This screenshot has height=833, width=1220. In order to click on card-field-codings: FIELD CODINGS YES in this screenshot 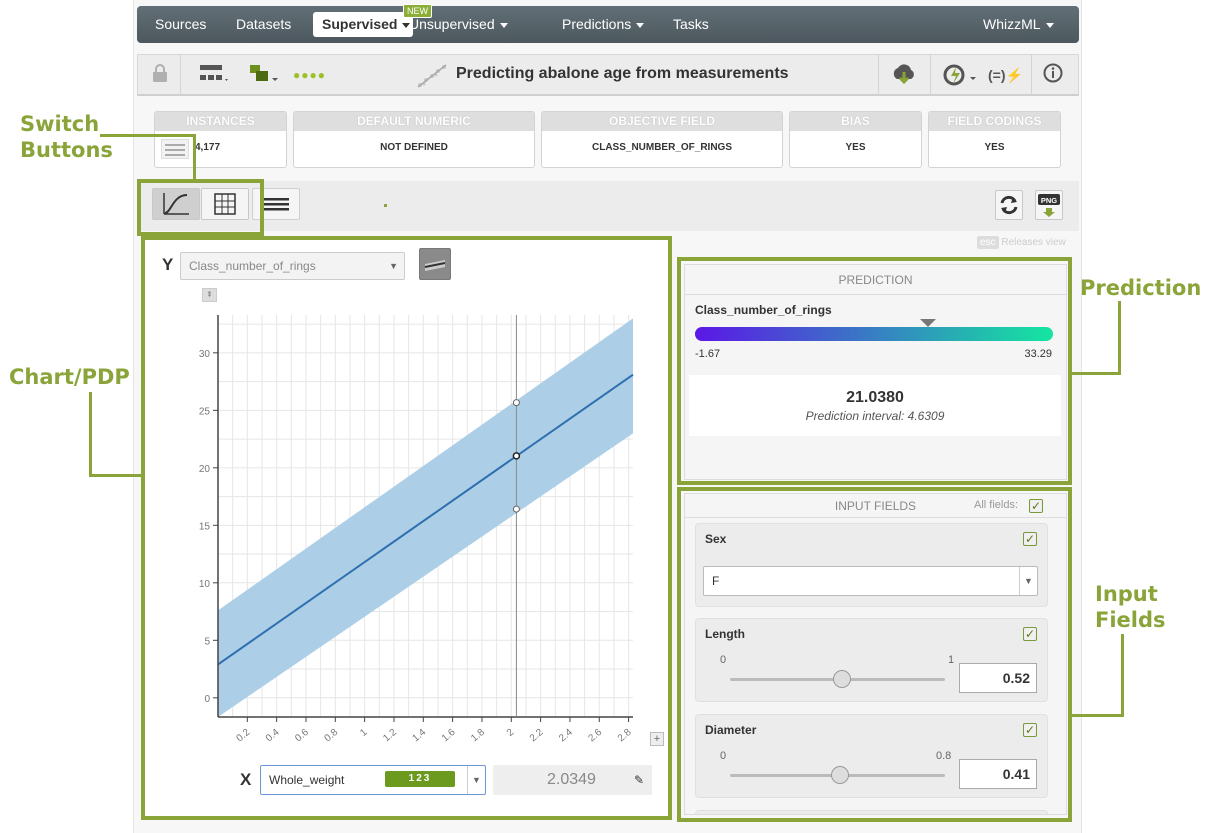, I will do `click(994, 139)`.